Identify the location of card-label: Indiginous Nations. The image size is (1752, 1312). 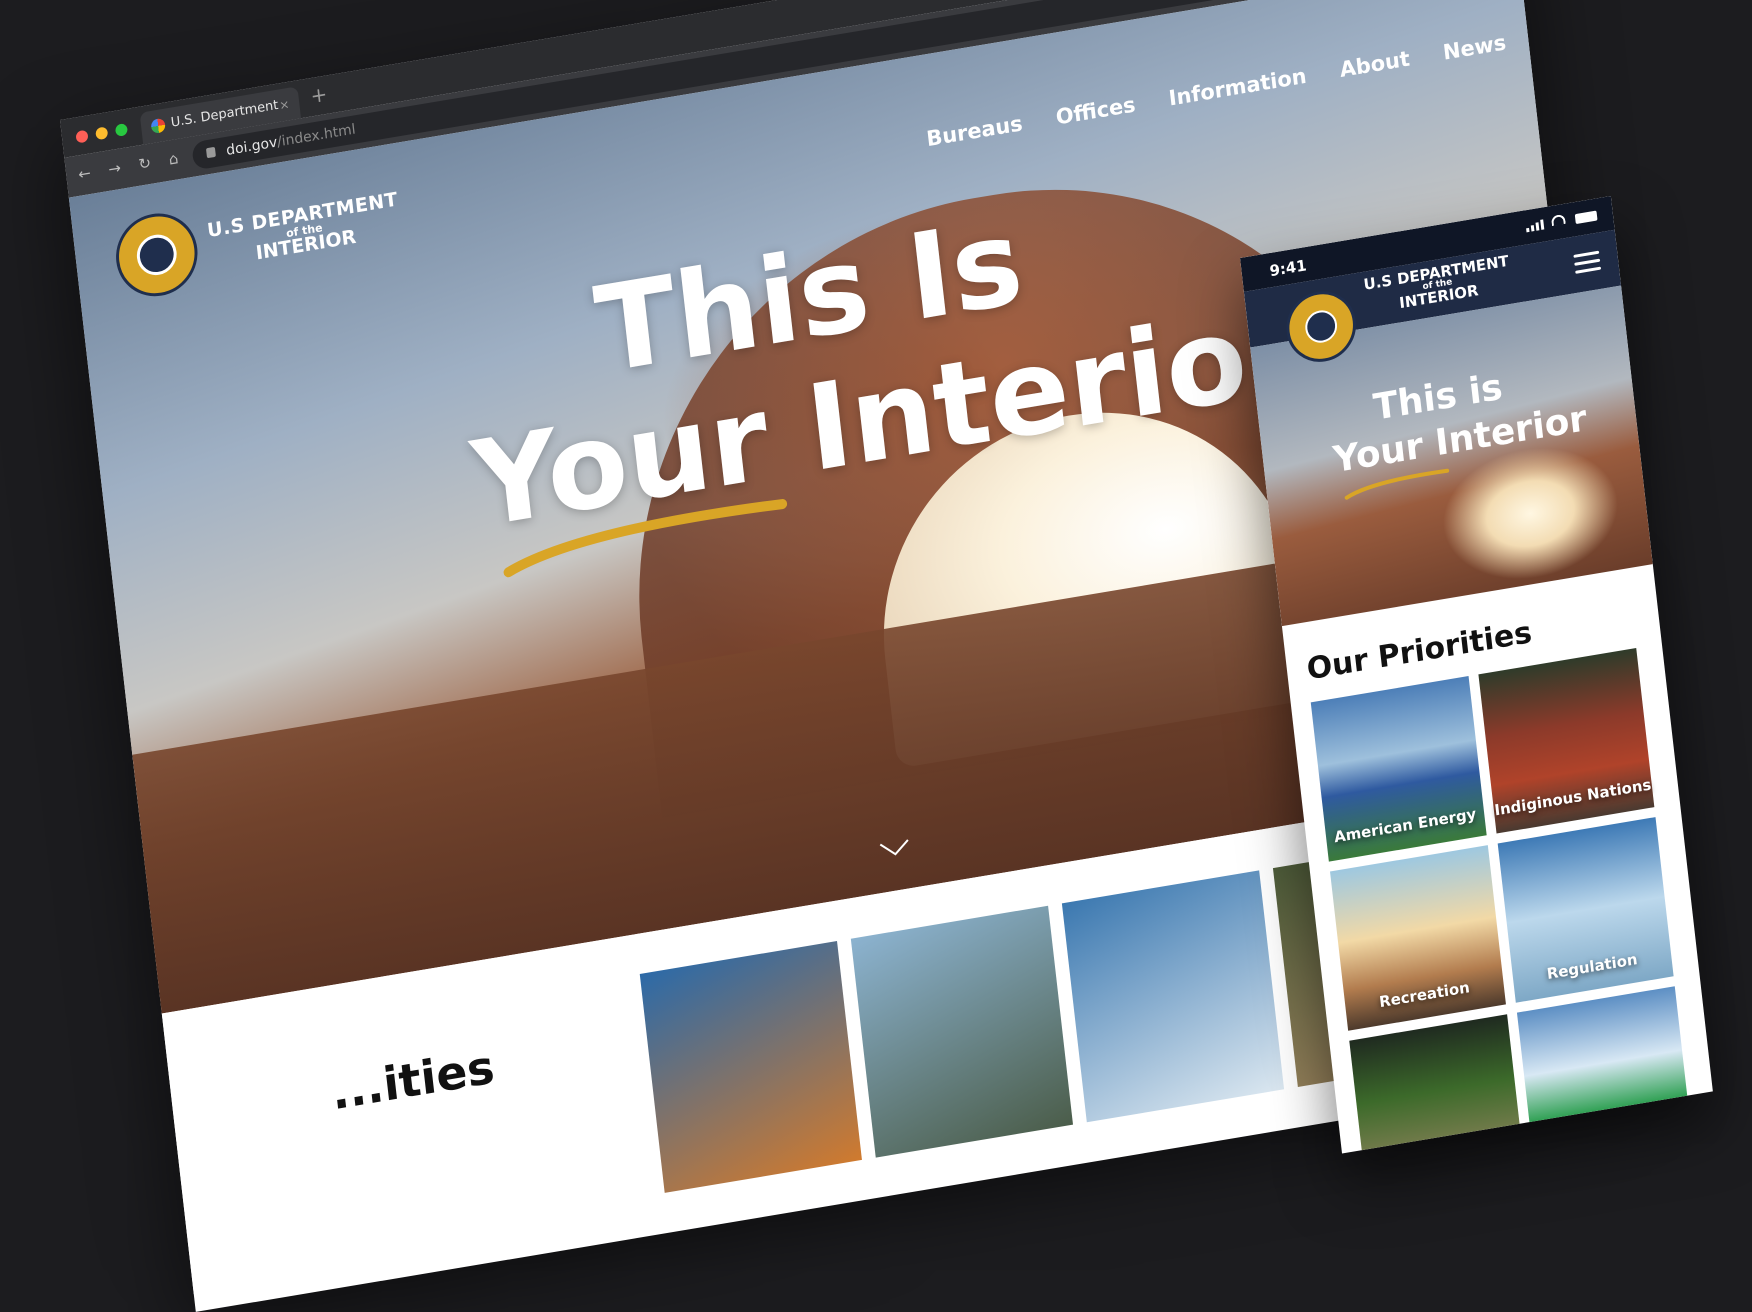
(1573, 797).